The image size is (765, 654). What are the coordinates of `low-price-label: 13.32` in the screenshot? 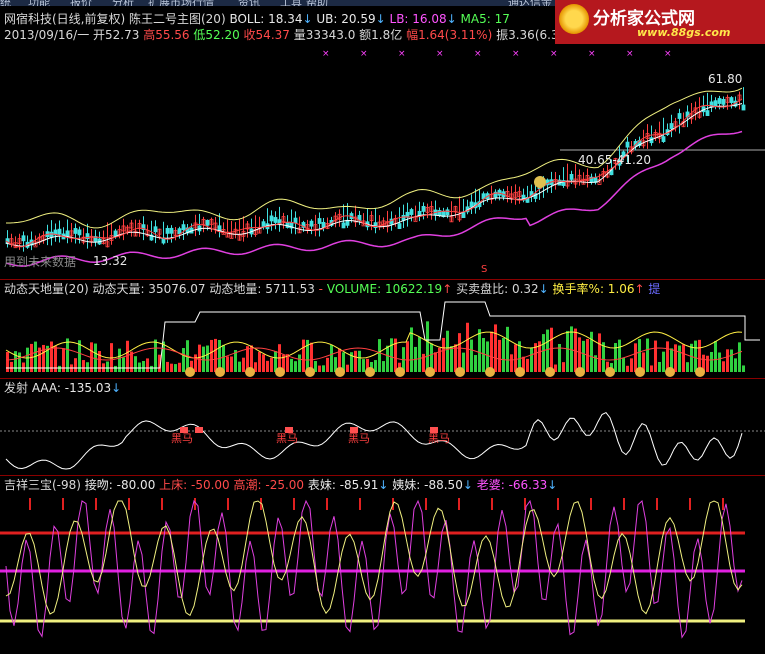 It's located at (110, 261).